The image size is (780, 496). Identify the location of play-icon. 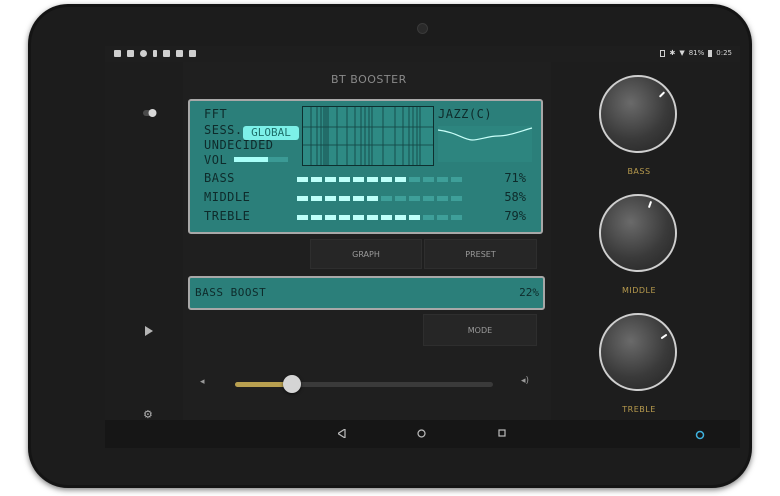
(149, 330).